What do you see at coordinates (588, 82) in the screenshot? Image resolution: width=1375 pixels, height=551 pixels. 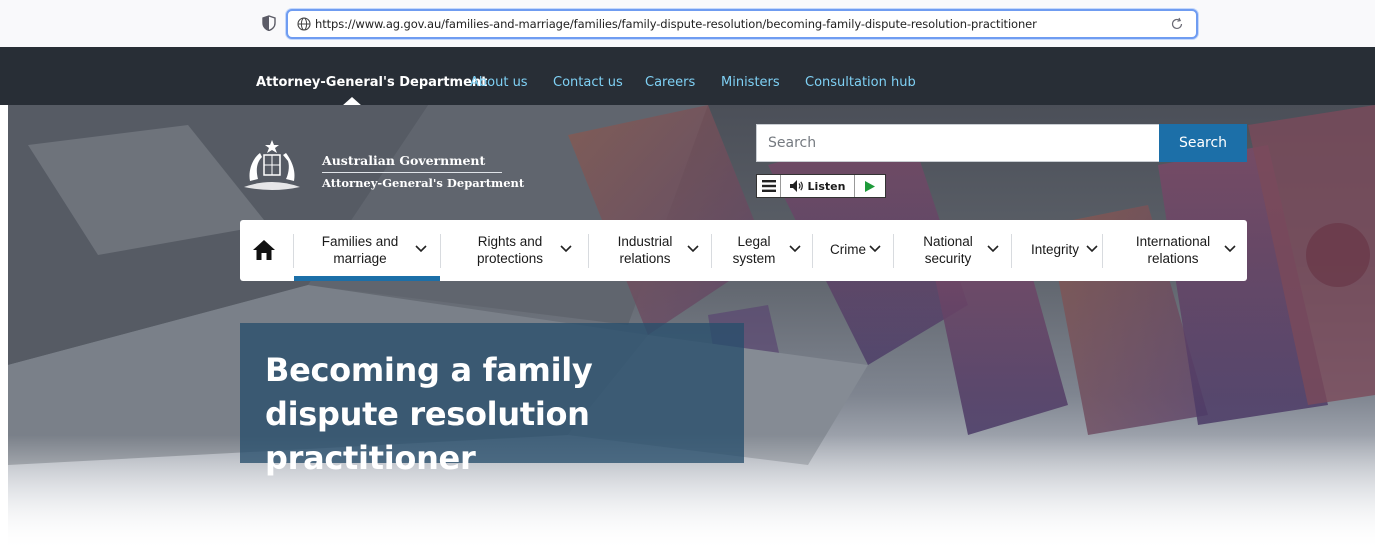 I see `top-nav-contact-us: Contact us` at bounding box center [588, 82].